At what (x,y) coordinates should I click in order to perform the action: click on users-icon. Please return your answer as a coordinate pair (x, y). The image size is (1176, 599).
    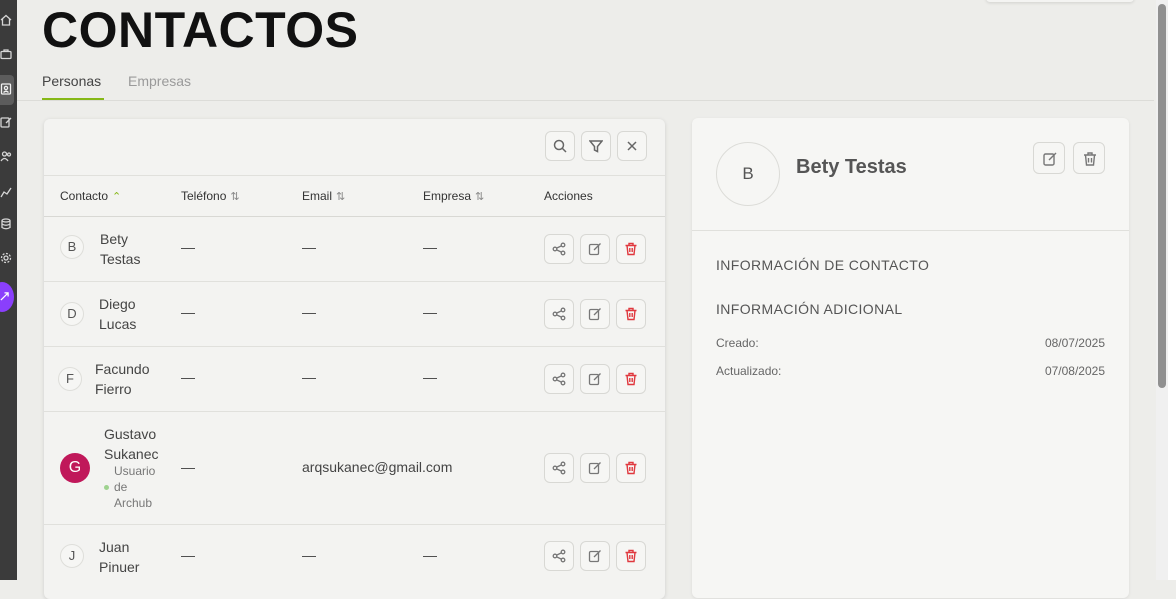
    Looking at the image, I should click on (6, 156).